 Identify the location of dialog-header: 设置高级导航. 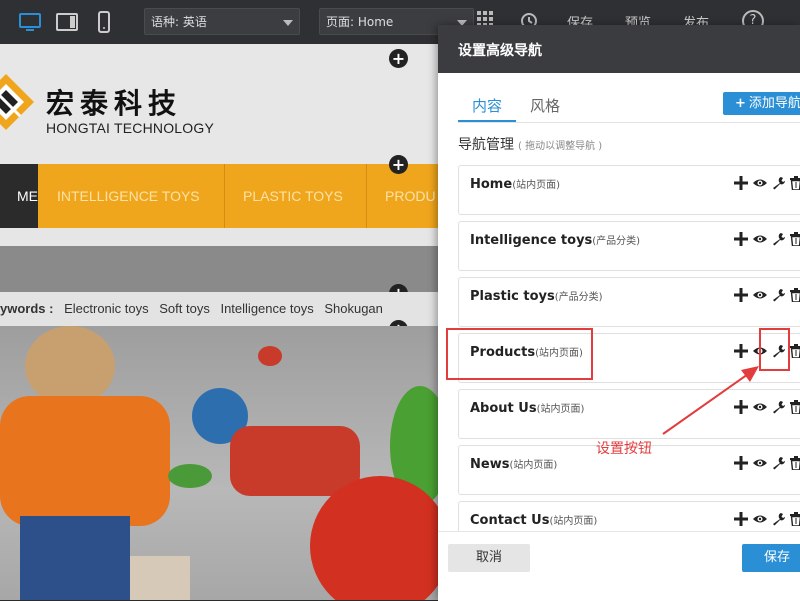
(619, 49).